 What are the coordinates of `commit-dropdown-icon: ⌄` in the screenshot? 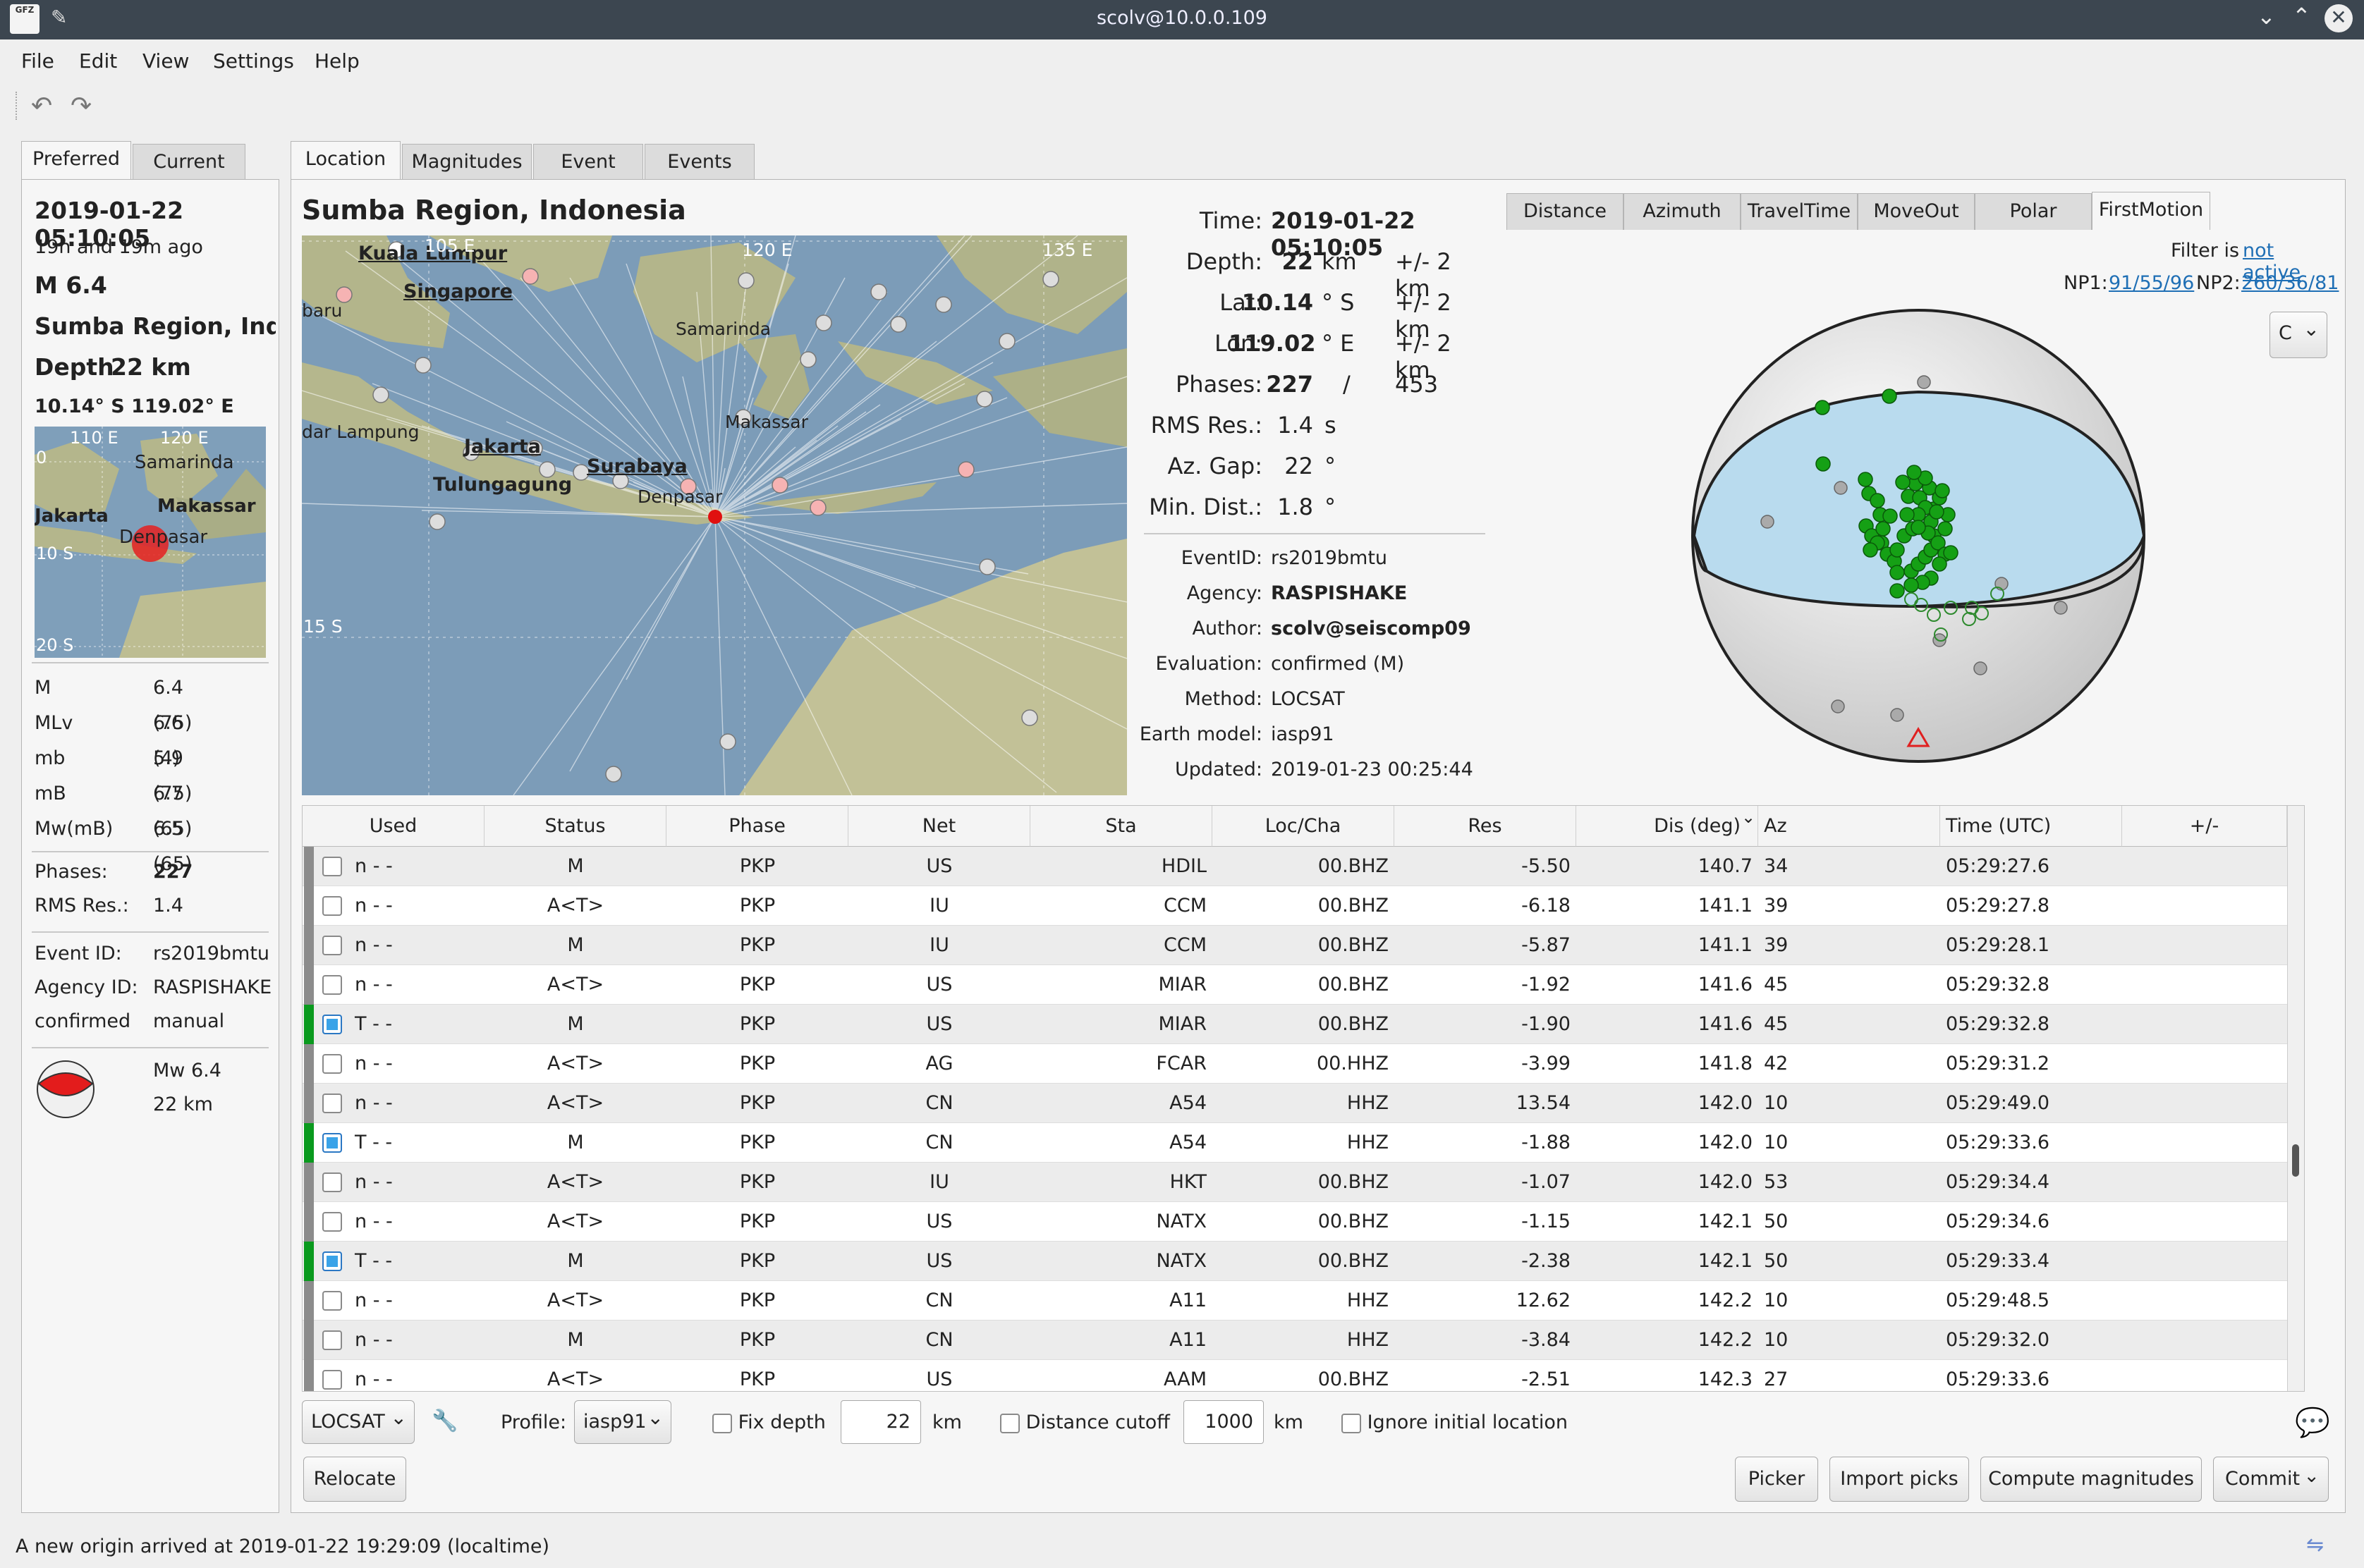 It's located at (2312, 1476).